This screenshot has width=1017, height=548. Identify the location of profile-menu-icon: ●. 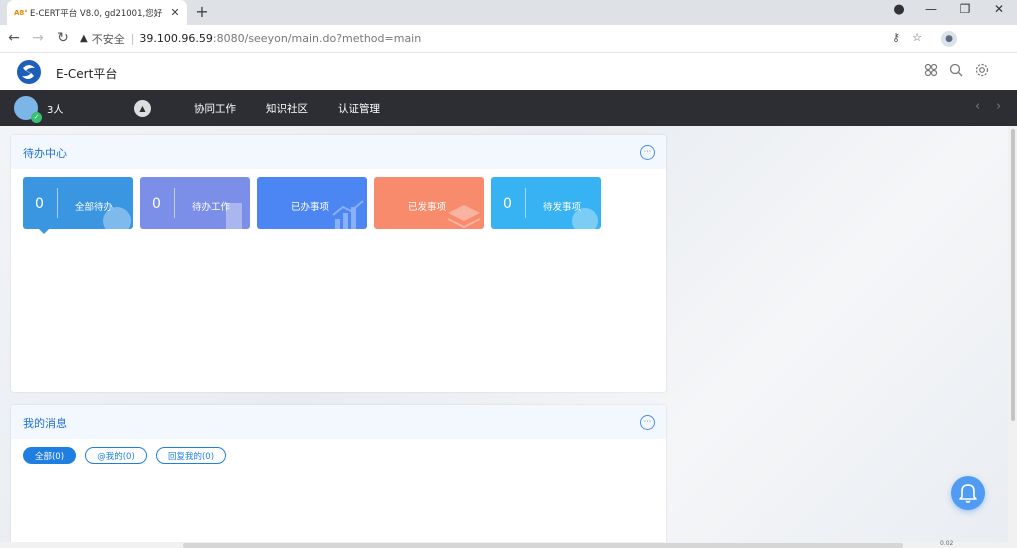
(899, 9).